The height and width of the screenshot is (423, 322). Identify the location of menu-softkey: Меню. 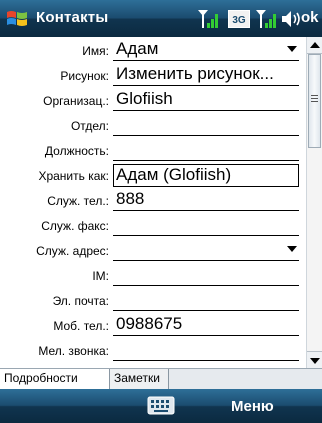
(252, 406).